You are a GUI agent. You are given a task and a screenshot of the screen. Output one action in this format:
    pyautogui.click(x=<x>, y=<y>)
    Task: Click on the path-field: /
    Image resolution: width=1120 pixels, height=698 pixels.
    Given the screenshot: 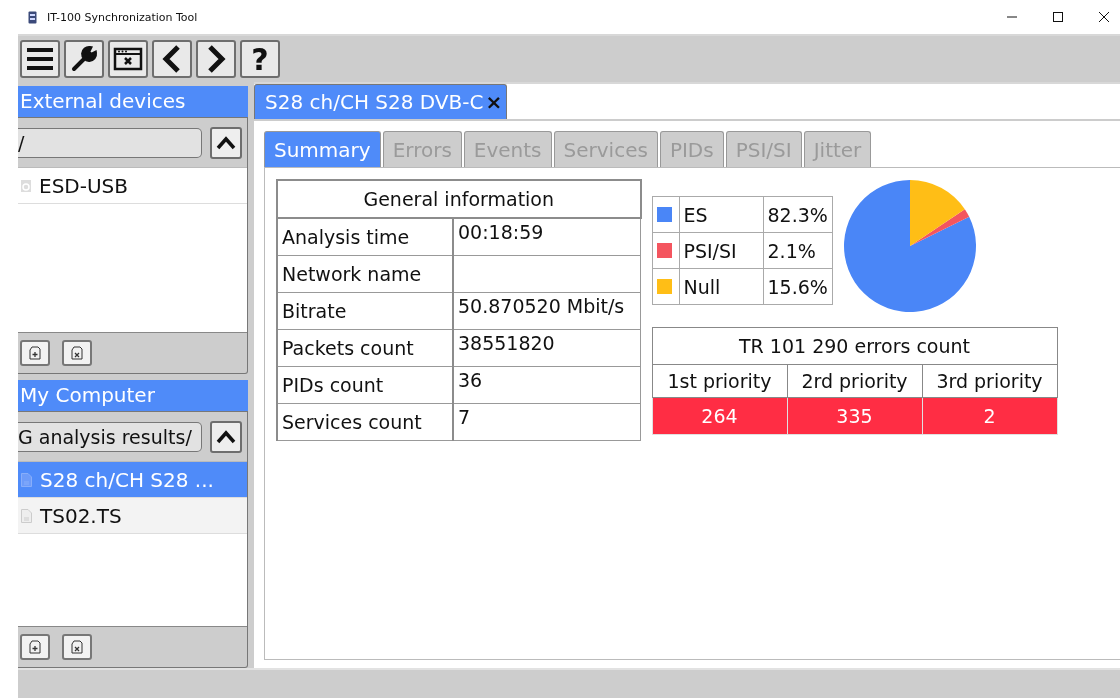 What is the action you would take?
    pyautogui.click(x=110, y=143)
    